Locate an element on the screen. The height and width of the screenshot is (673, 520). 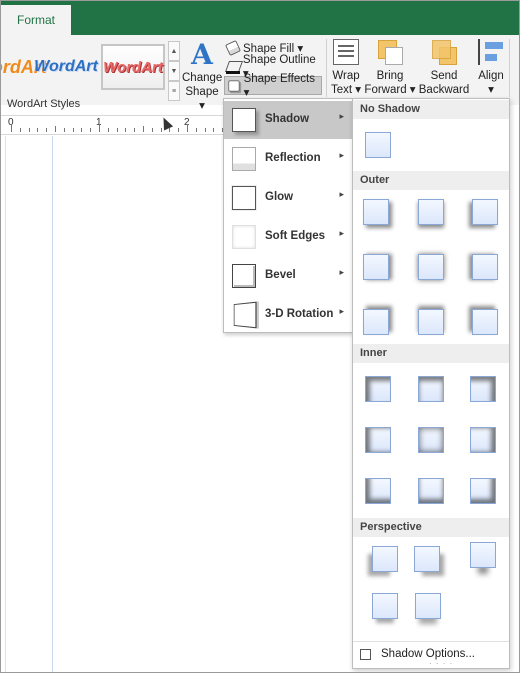
bring-forward-label-2: Forward ▾ is located at coordinates (390, 90).